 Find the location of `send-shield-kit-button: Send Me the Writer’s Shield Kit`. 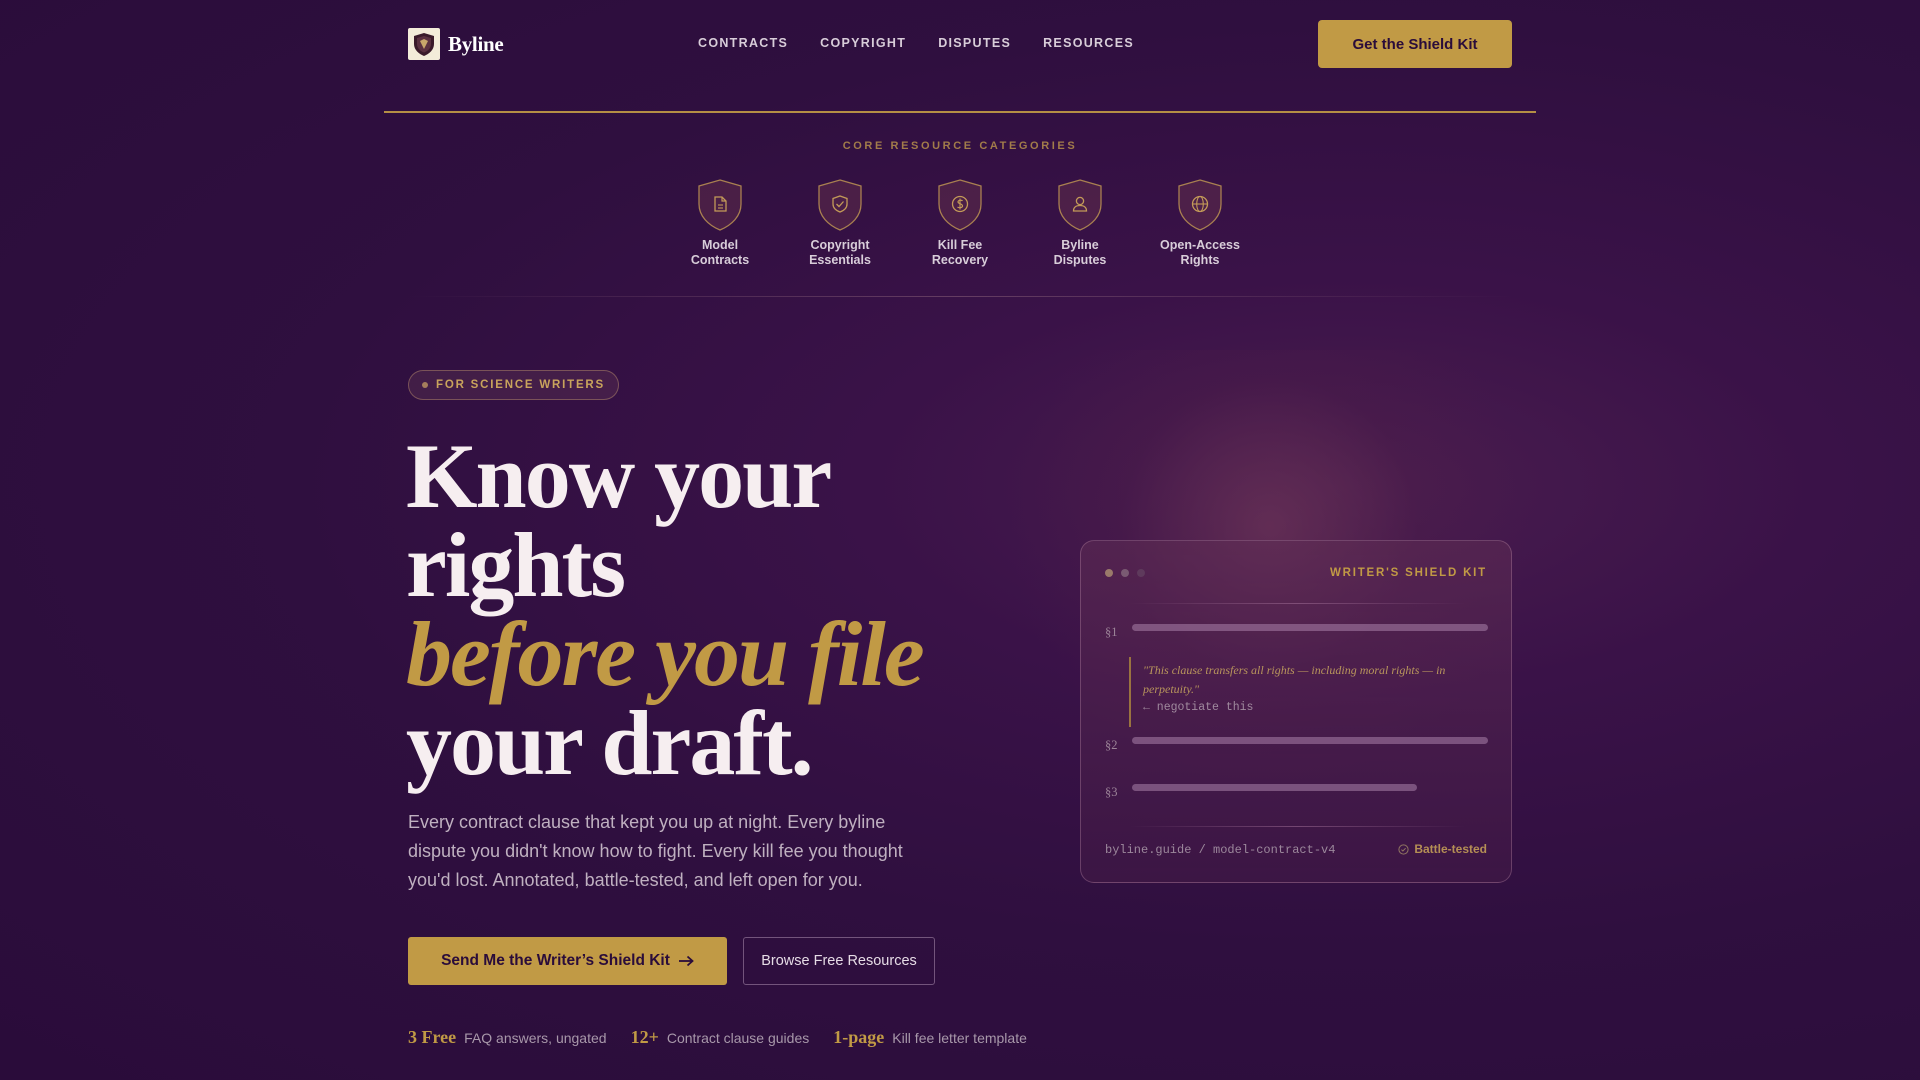

send-shield-kit-button: Send Me the Writer’s Shield Kit is located at coordinates (567, 961).